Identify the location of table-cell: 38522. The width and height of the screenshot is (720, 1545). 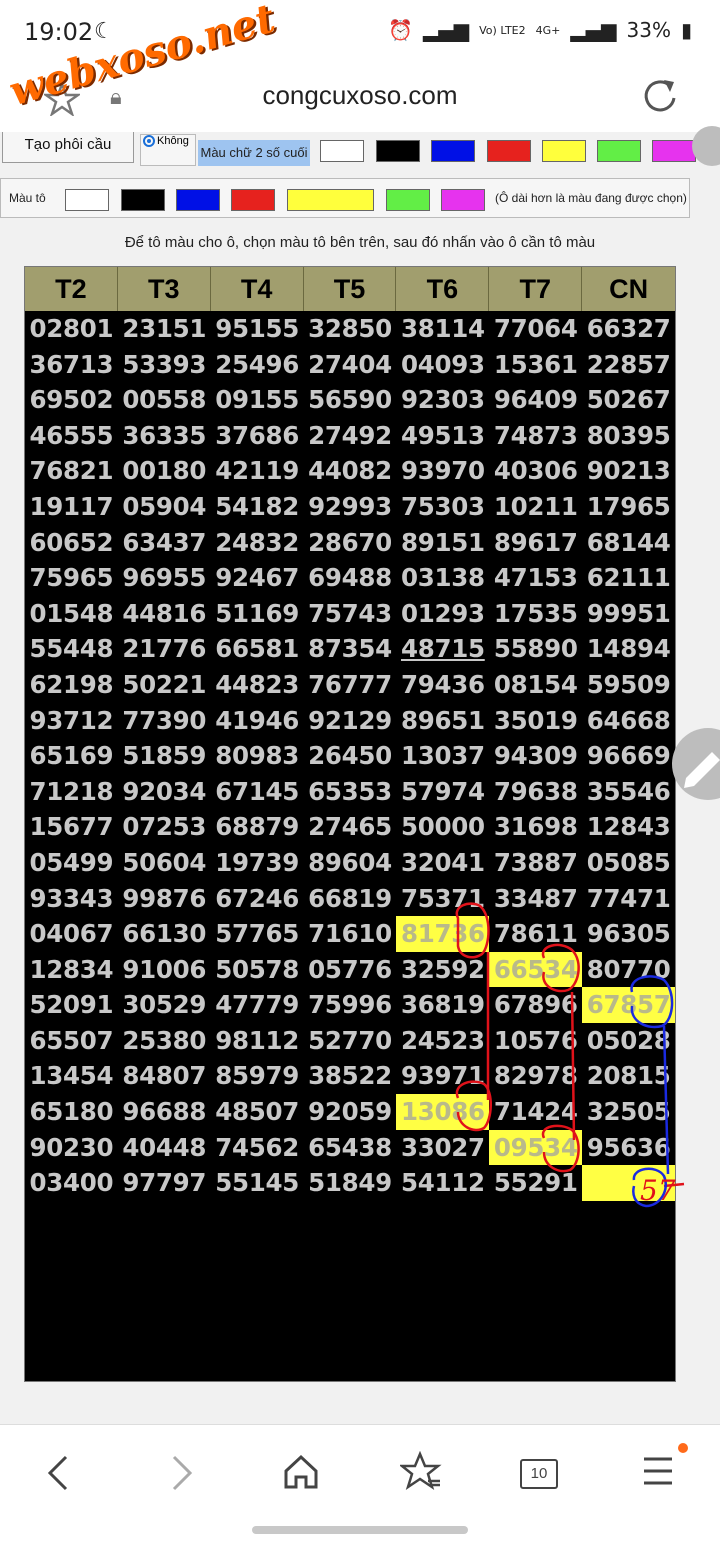
(350, 1076).